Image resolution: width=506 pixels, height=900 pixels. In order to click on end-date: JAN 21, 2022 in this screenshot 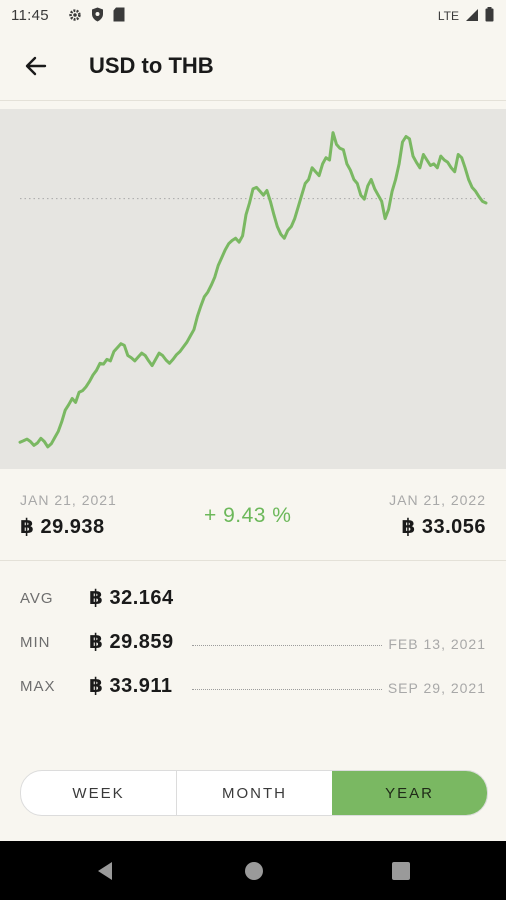, I will do `click(437, 500)`.